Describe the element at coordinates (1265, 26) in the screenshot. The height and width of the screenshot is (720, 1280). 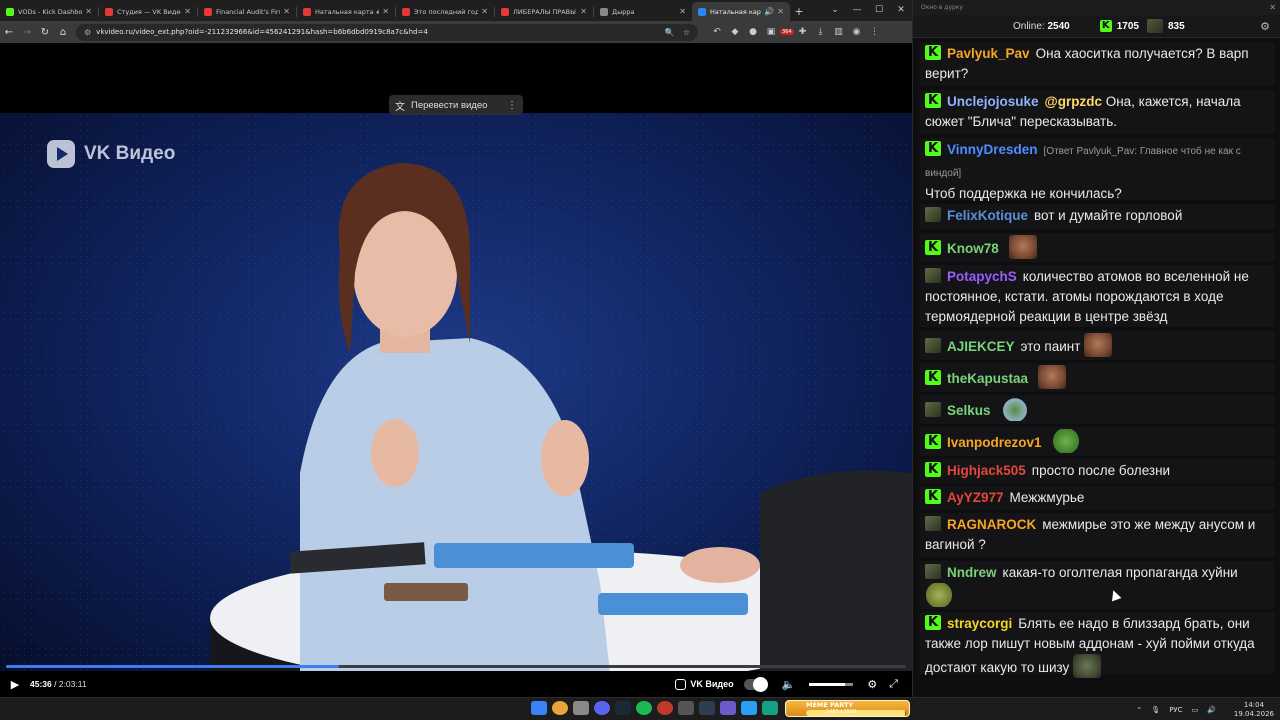
I see `chat-settings-icon: ⚙` at that location.